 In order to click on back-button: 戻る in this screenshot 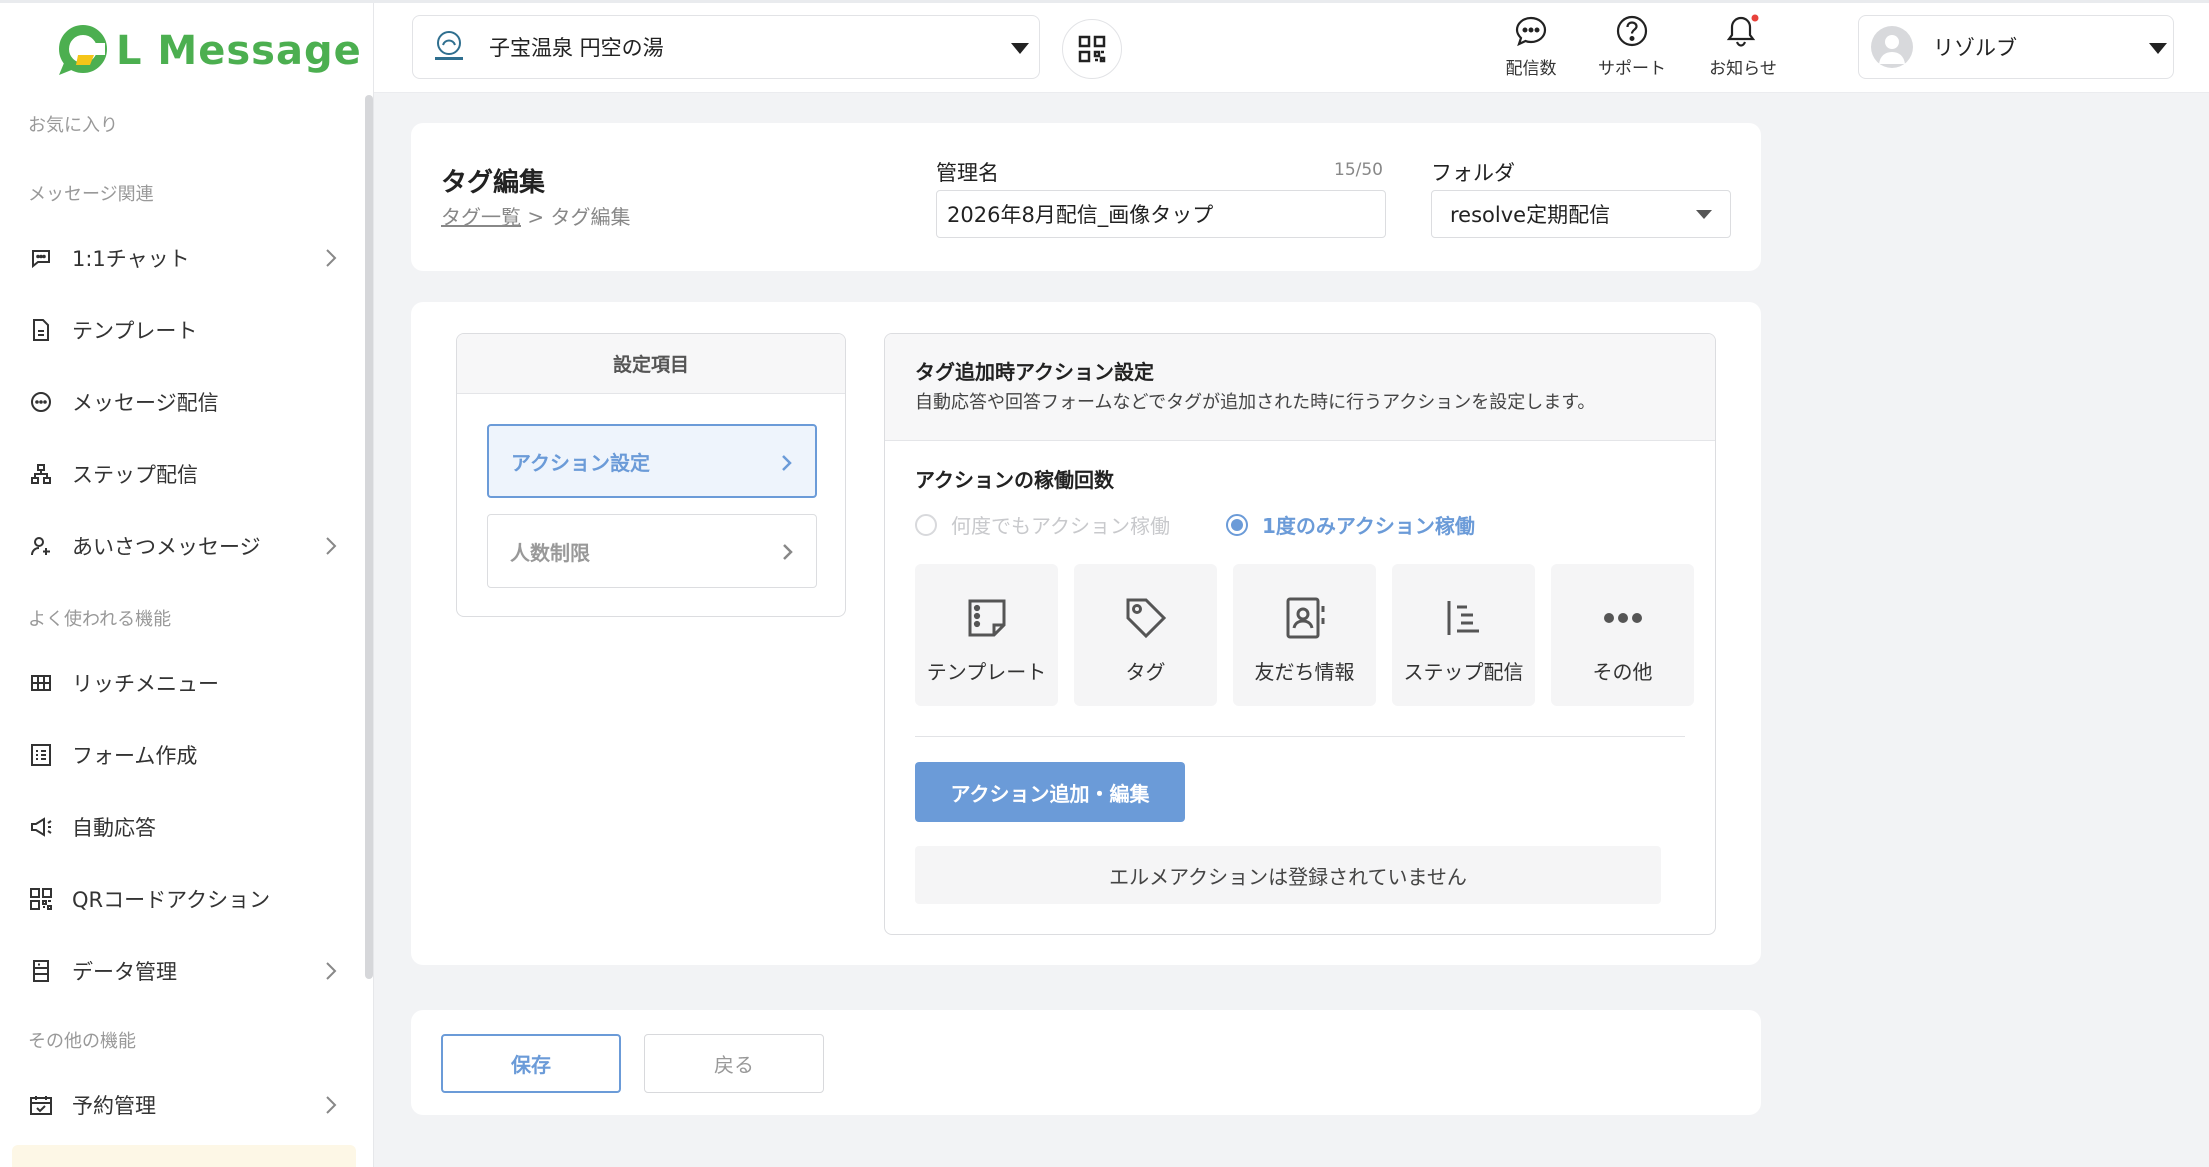, I will do `click(734, 1063)`.